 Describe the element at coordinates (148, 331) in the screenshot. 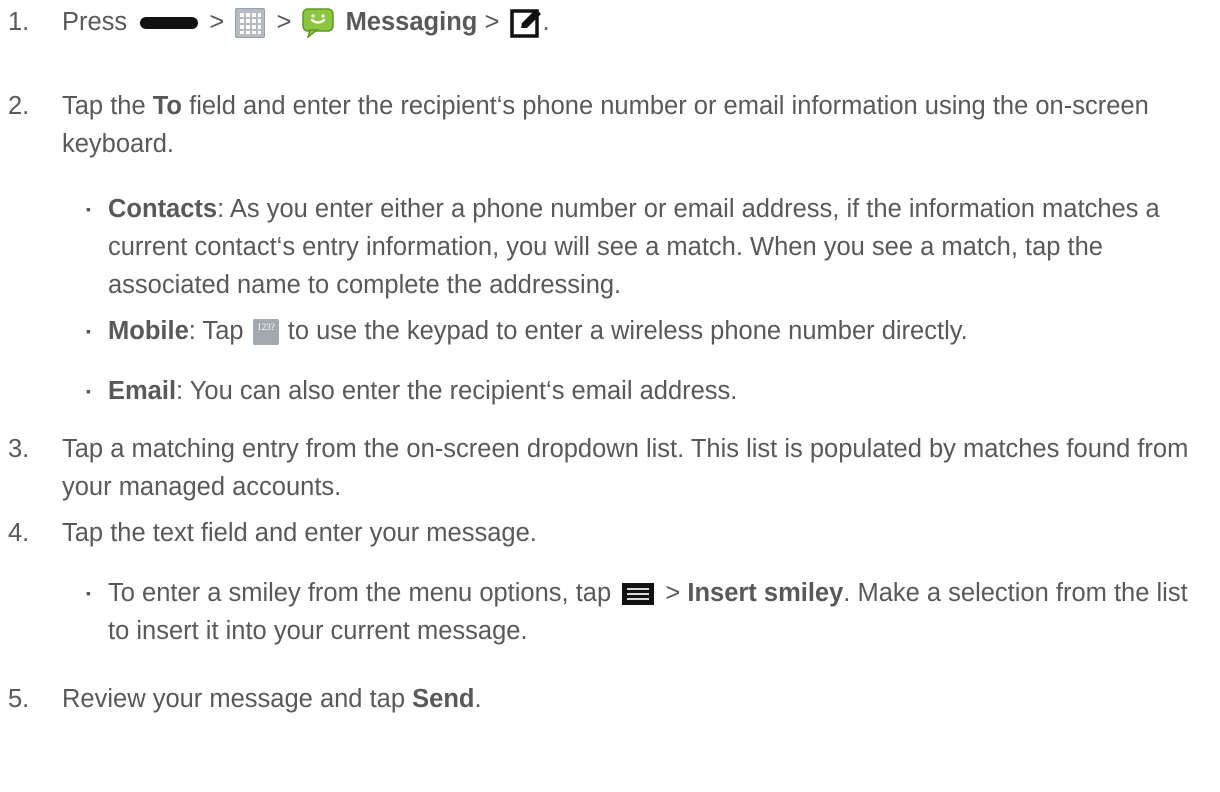

I see `mobile-label: Mobile` at that location.